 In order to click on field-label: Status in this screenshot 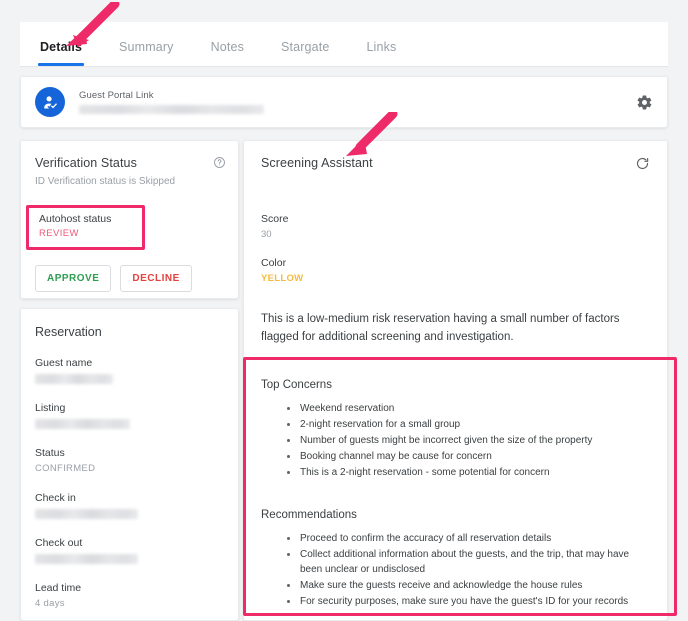, I will do `click(50, 453)`.